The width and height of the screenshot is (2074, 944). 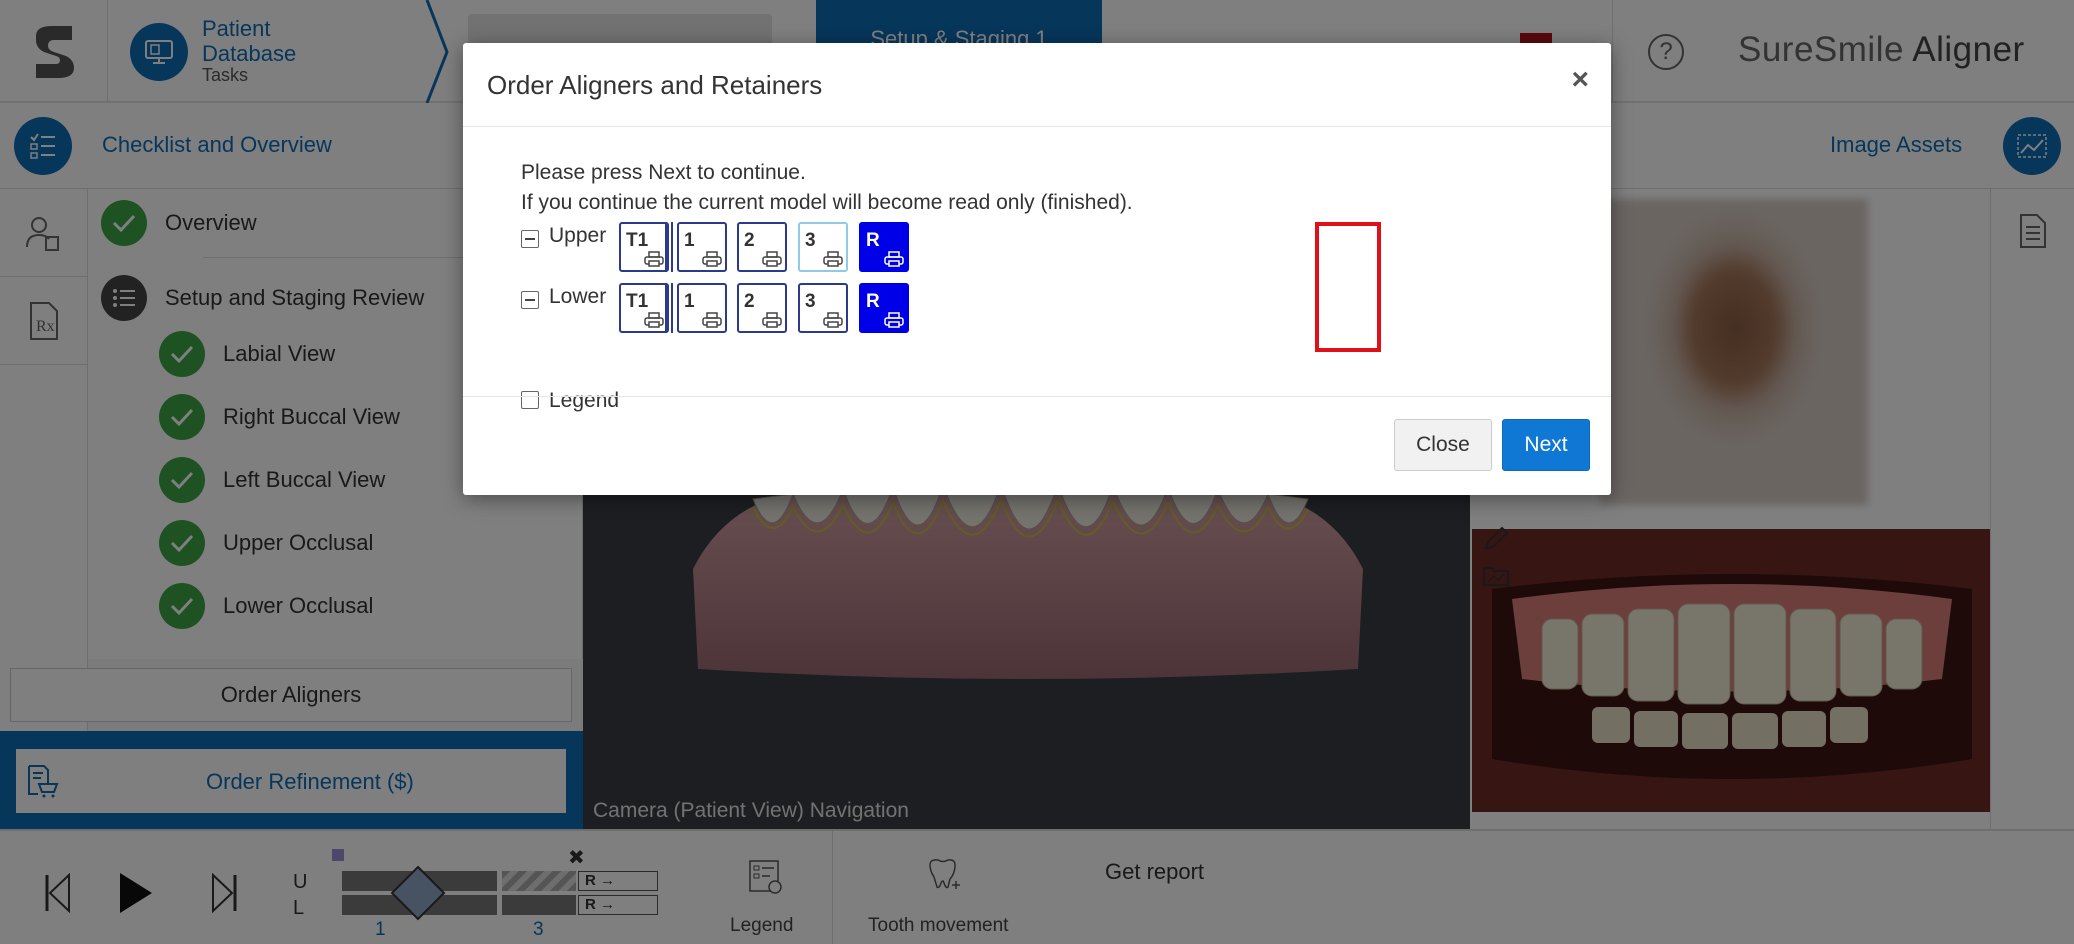 I want to click on lower-stage-2: 2, so click(x=762, y=308).